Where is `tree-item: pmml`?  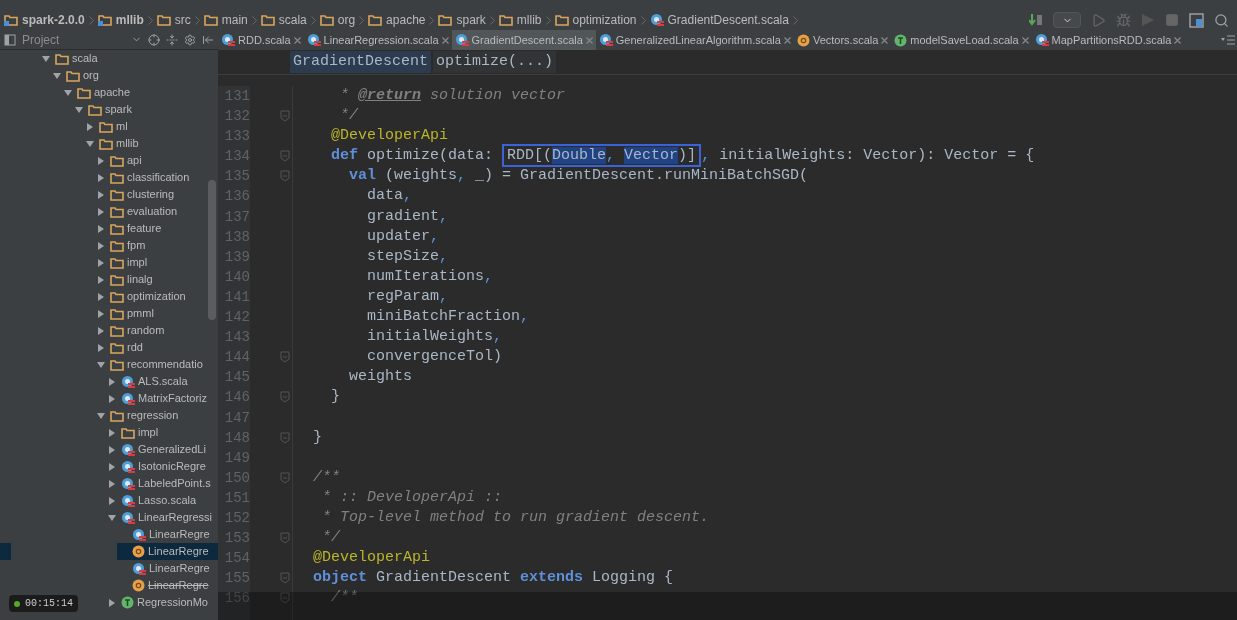 tree-item: pmml is located at coordinates (125, 313).